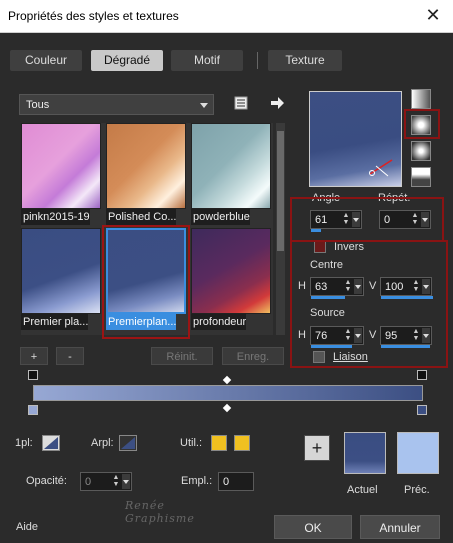 This screenshot has width=453, height=543. What do you see at coordinates (336, 221) in the screenshot?
I see `angle-spinner: 61 ▲ ▼` at bounding box center [336, 221].